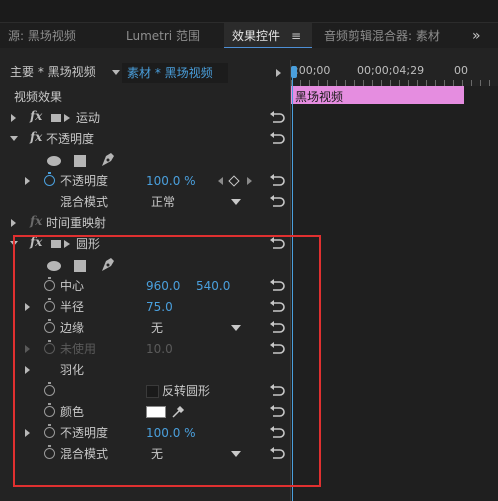 The image size is (498, 501). I want to click on top-strip, so click(249, 11).